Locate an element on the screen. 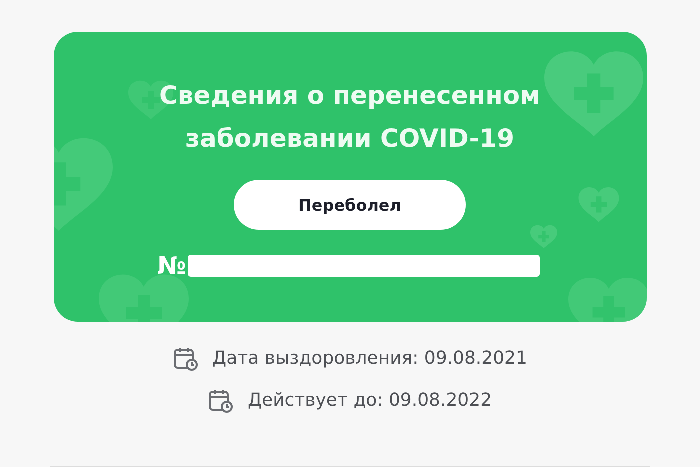  number-label: № is located at coordinates (172, 266).